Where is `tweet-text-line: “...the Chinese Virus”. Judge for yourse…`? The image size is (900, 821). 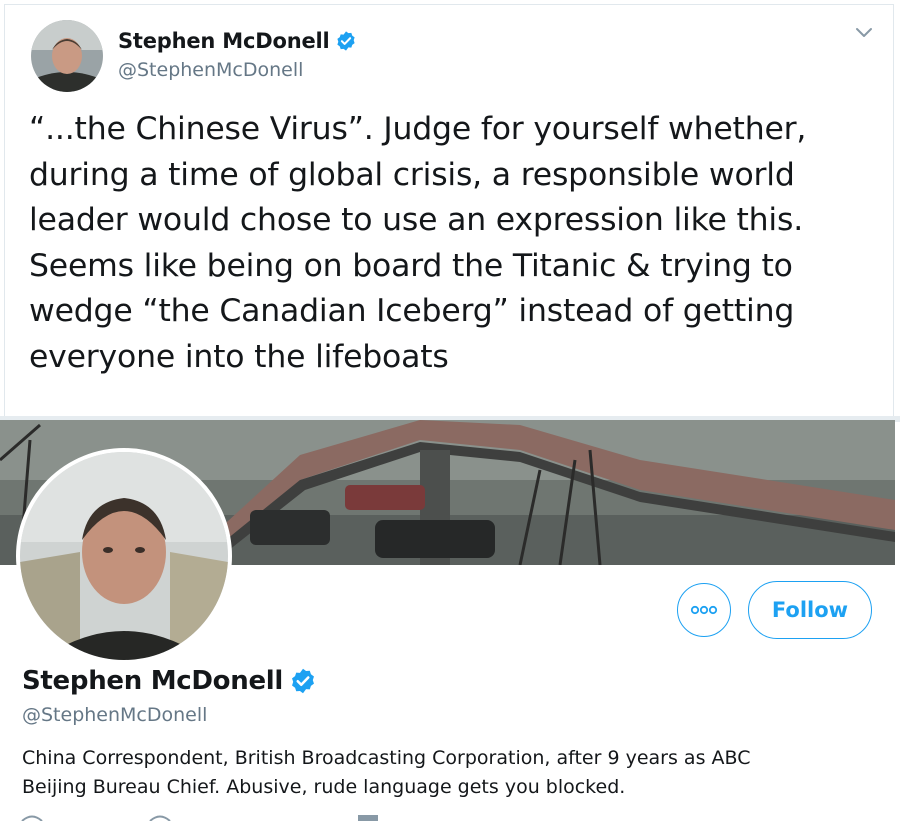
tweet-text-line: “...the Chinese Virus”. Judge for yourse… is located at coordinates (418, 129).